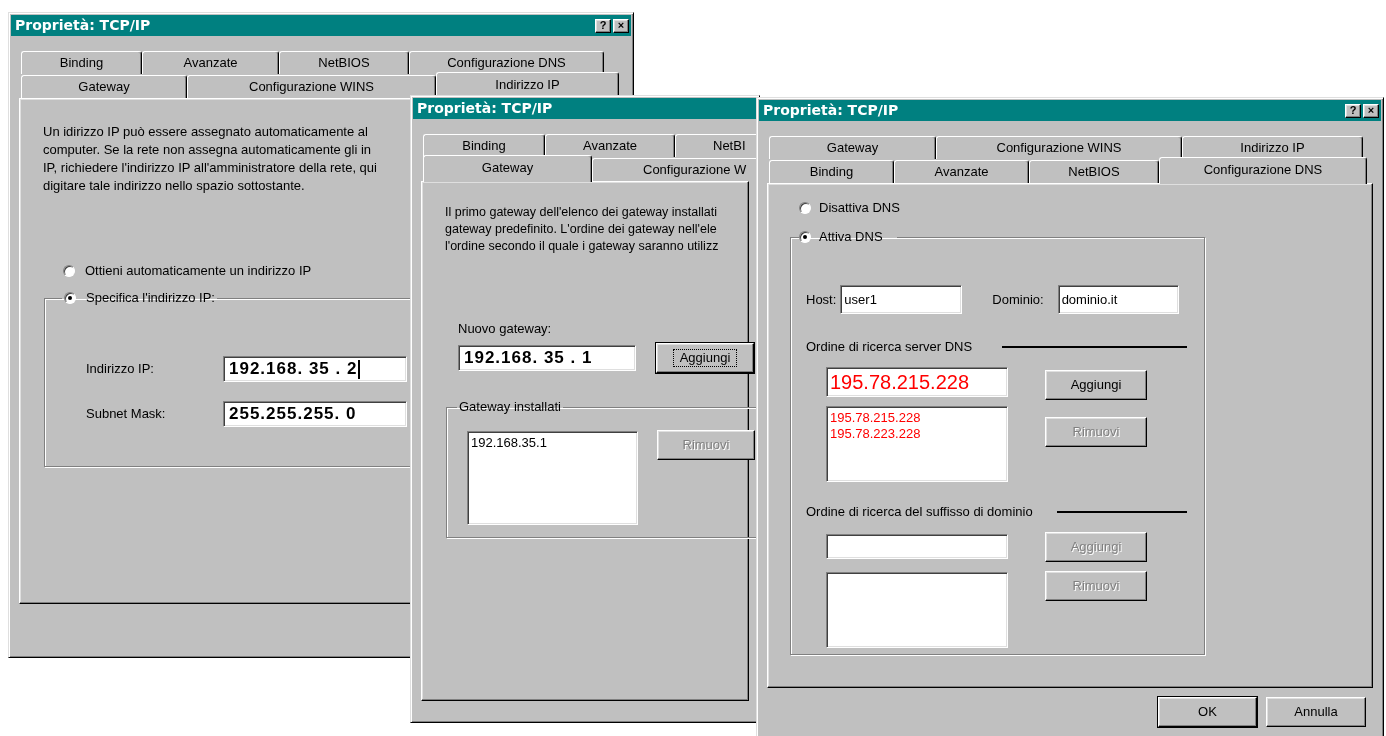  What do you see at coordinates (918, 418) in the screenshot?
I see `list-item: 195.78.215.228` at bounding box center [918, 418].